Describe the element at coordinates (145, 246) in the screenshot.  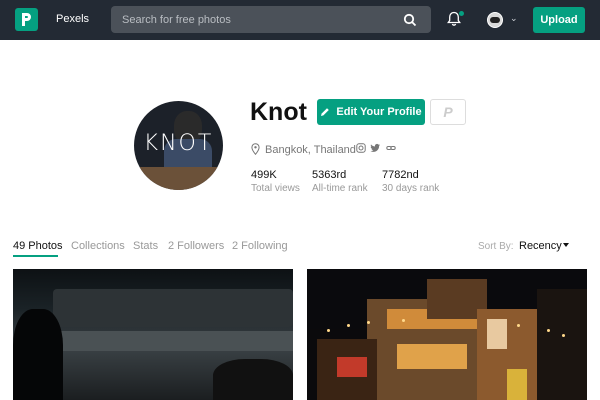
I see `tab-stats: Stats` at that location.